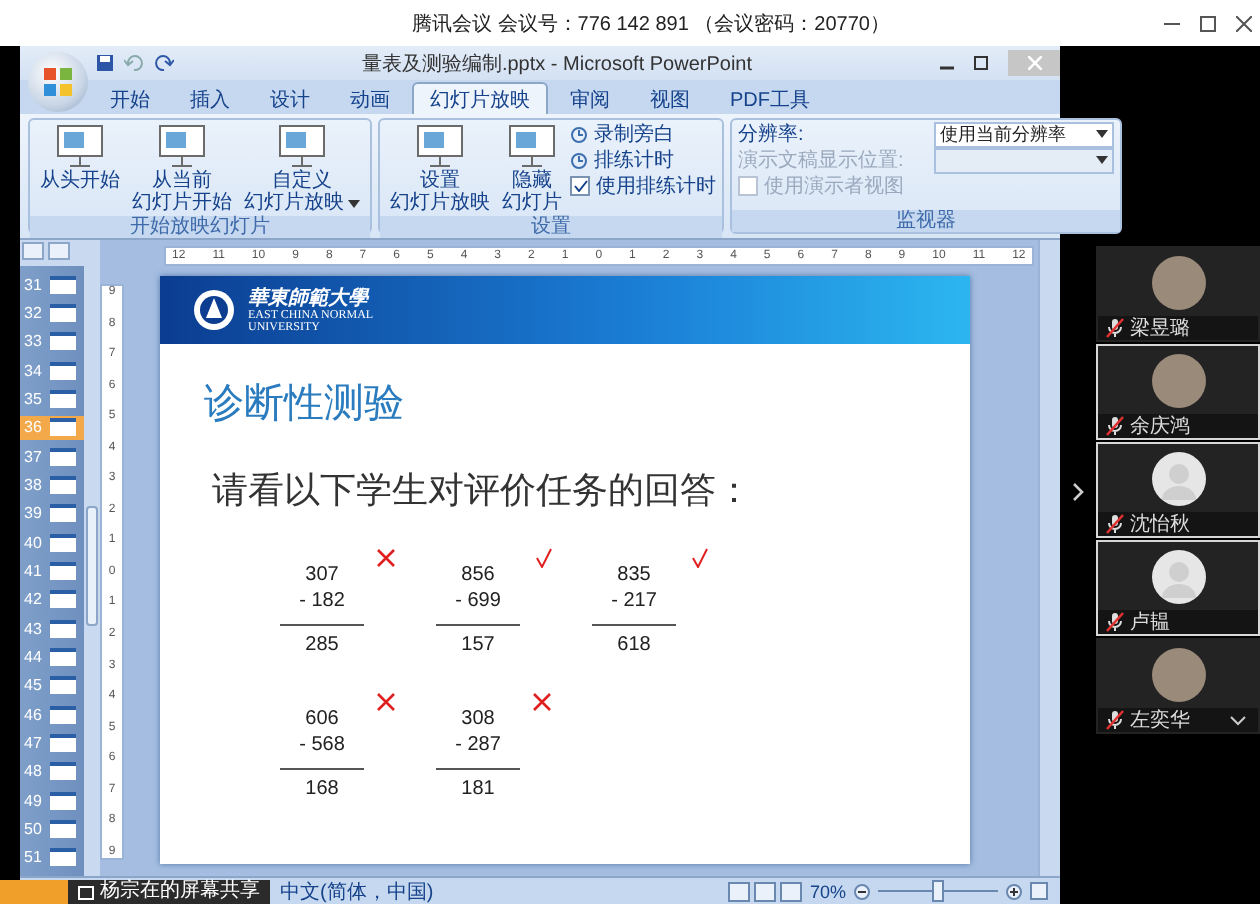  Describe the element at coordinates (480, 98) in the screenshot. I see `ribbon-tab: 幻灯片放映` at that location.